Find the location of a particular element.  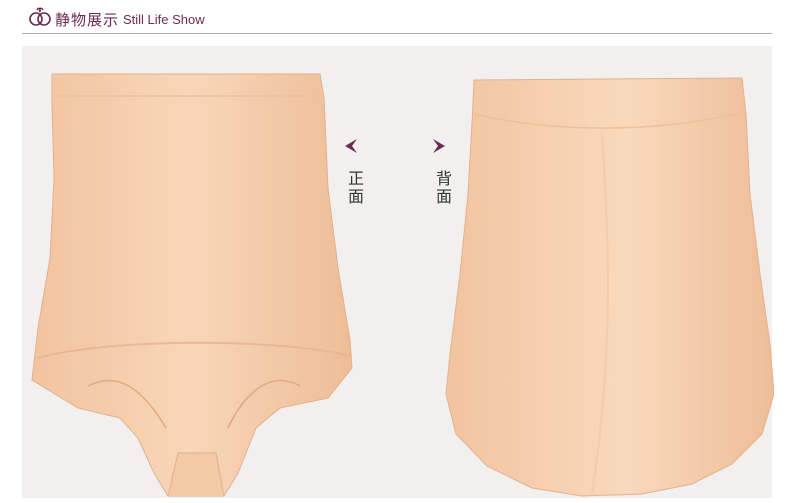

section-title-english: Still Life Show is located at coordinates (164, 19).